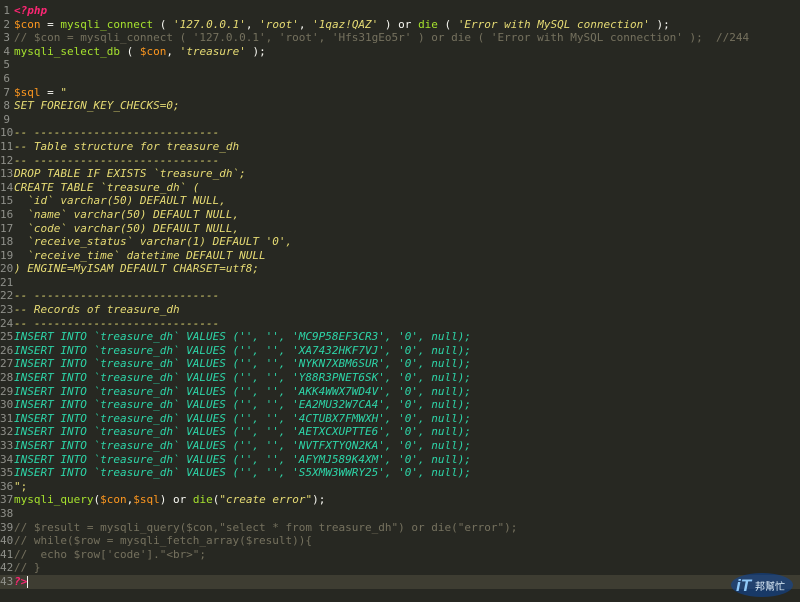 This screenshot has width=800, height=602. I want to click on code-token: =, so click(50, 24).